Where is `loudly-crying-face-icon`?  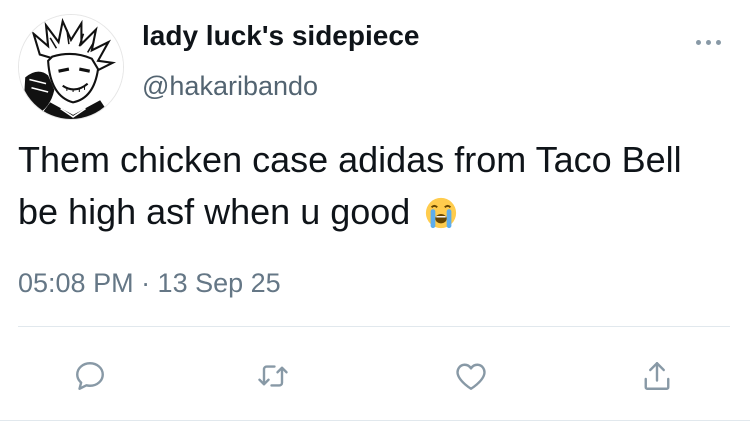 loudly-crying-face-icon is located at coordinates (441, 213).